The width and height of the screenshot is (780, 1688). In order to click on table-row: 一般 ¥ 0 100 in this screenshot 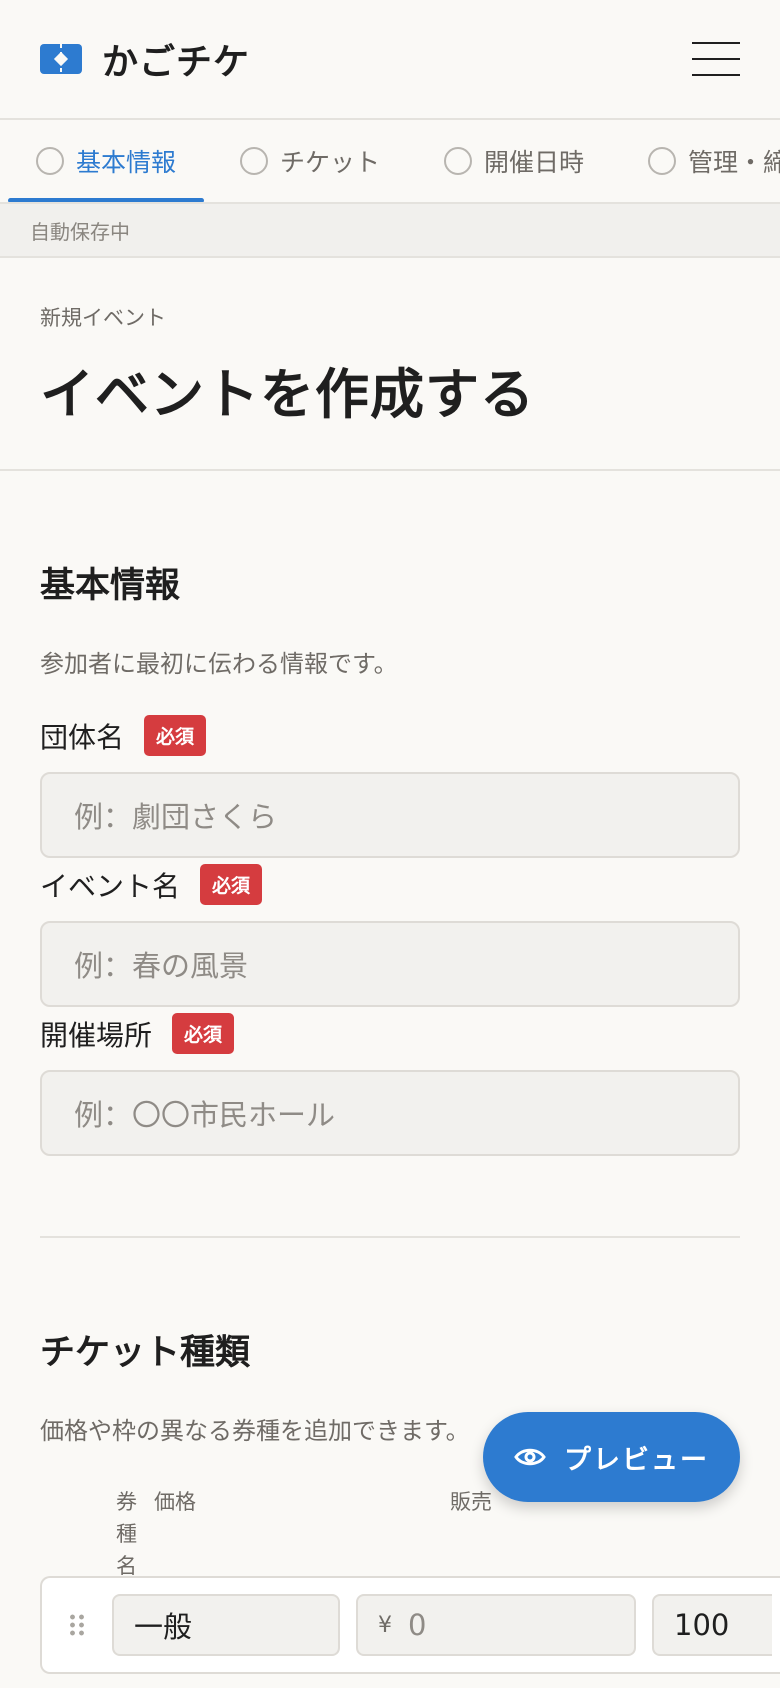, I will do `click(410, 1625)`.